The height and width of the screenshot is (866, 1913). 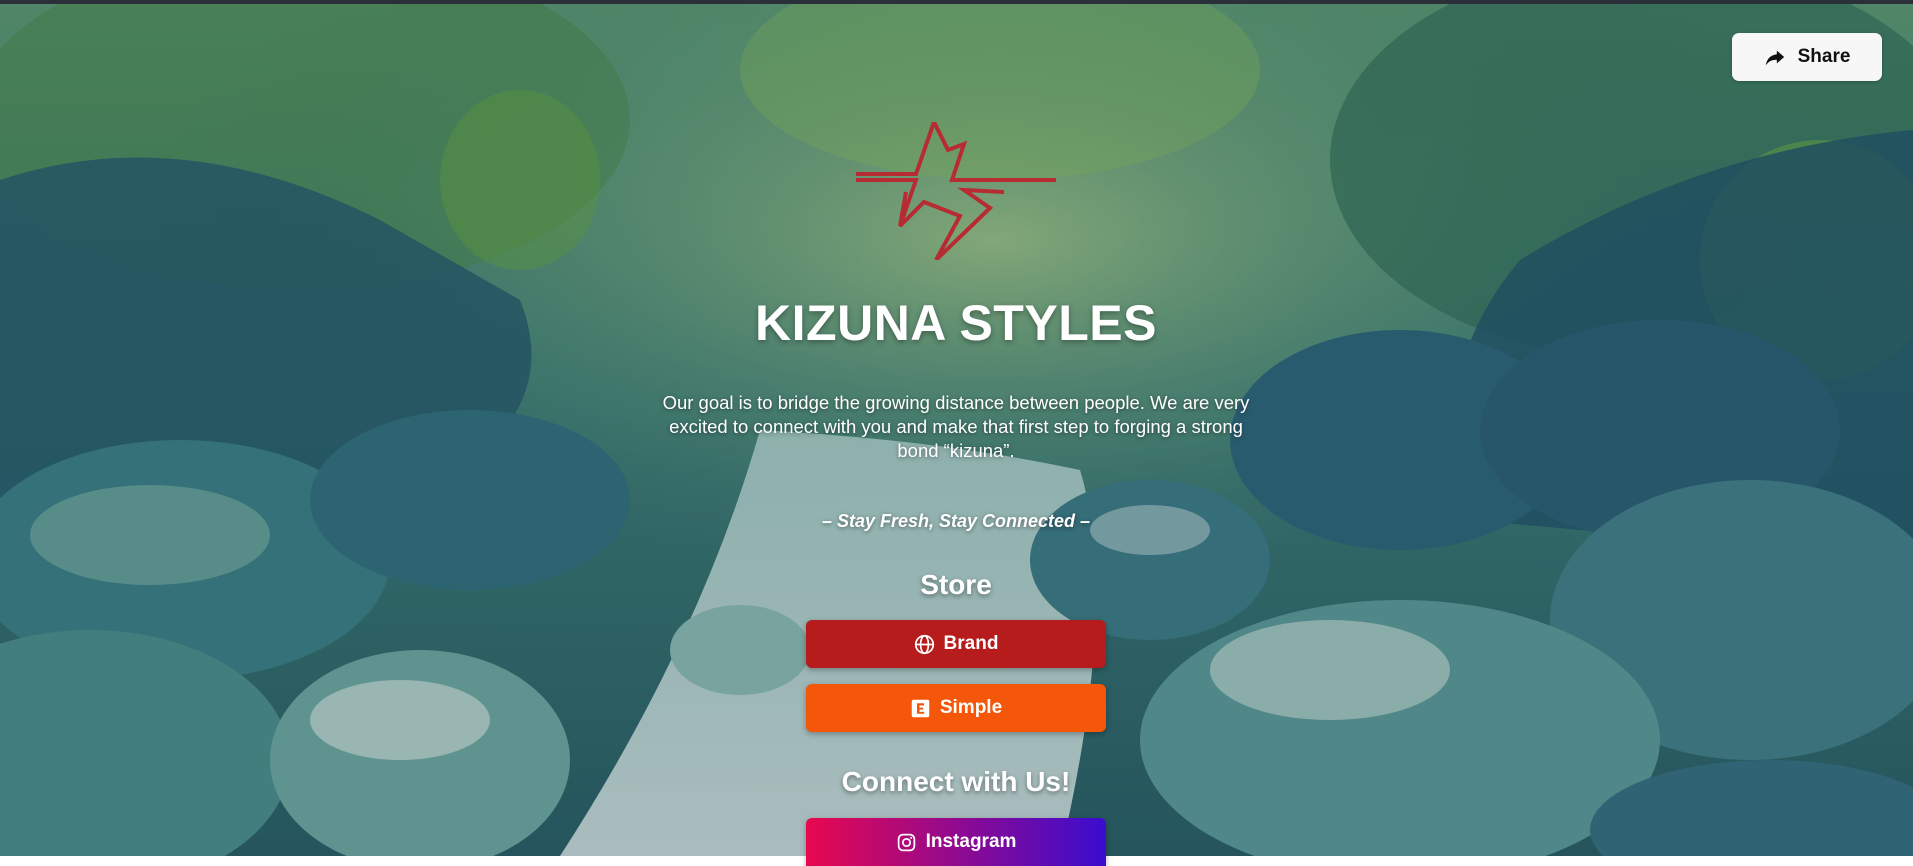 I want to click on simple-link-button: Simple, so click(x=956, y=708).